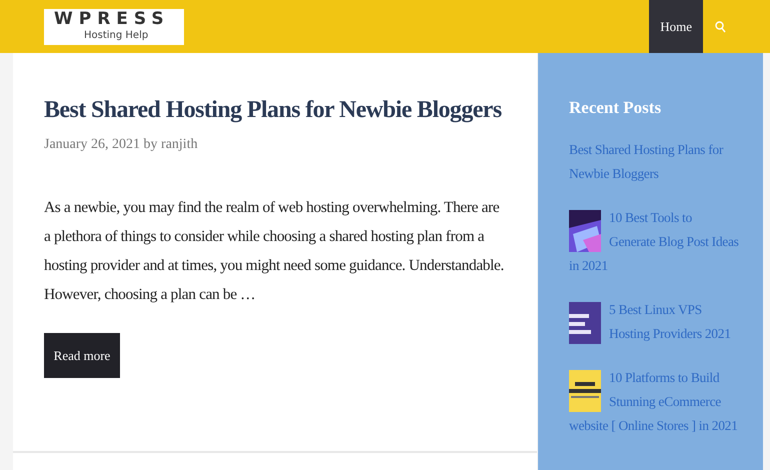 The image size is (770, 470). I want to click on widget-title: Recent Posts, so click(615, 108).